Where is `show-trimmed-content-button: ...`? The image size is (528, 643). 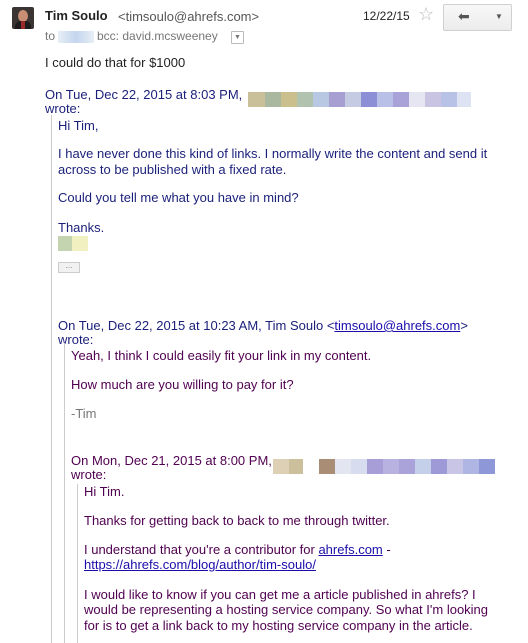 show-trimmed-content-button: ... is located at coordinates (69, 267).